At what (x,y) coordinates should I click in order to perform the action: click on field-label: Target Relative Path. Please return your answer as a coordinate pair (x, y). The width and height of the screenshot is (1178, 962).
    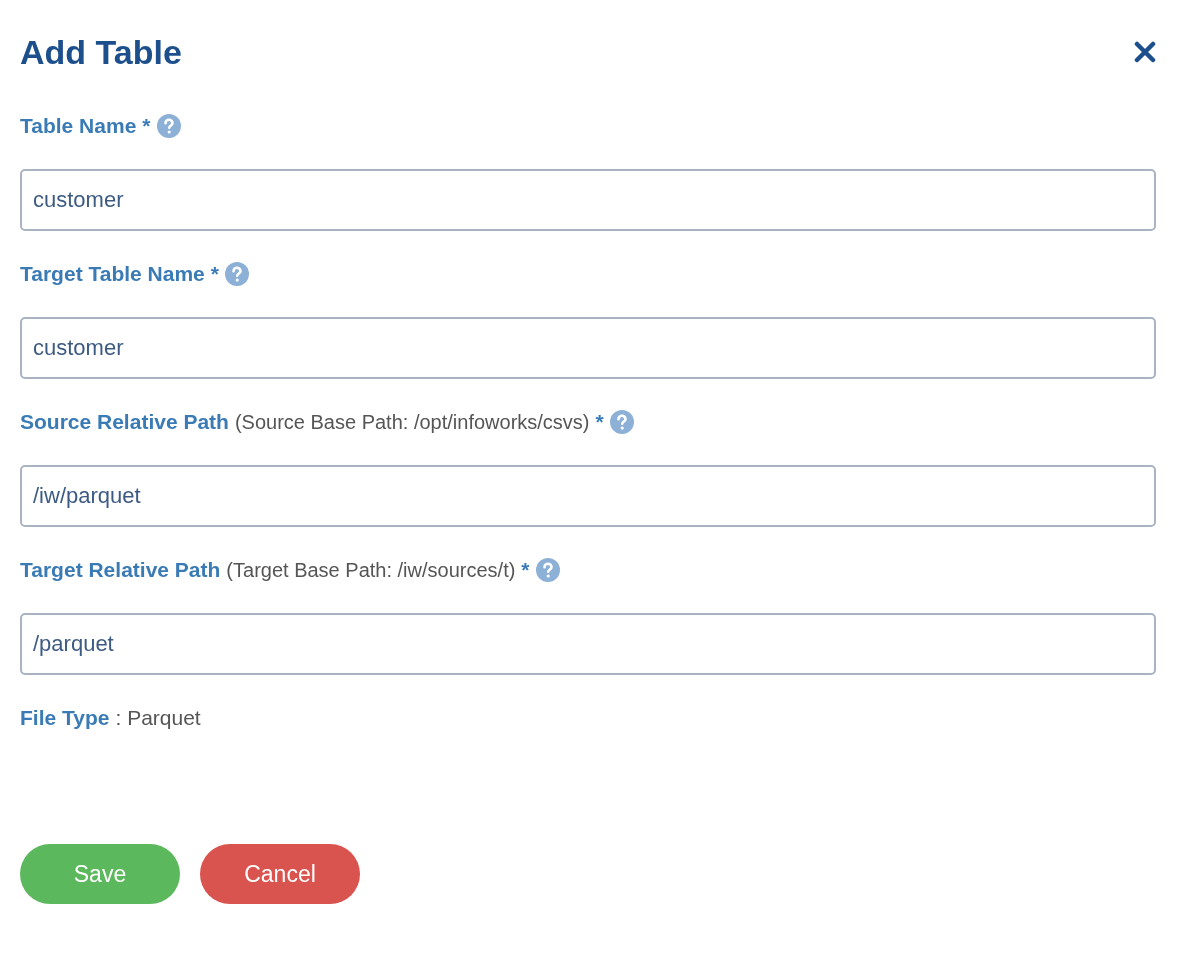
    Looking at the image, I should click on (120, 570).